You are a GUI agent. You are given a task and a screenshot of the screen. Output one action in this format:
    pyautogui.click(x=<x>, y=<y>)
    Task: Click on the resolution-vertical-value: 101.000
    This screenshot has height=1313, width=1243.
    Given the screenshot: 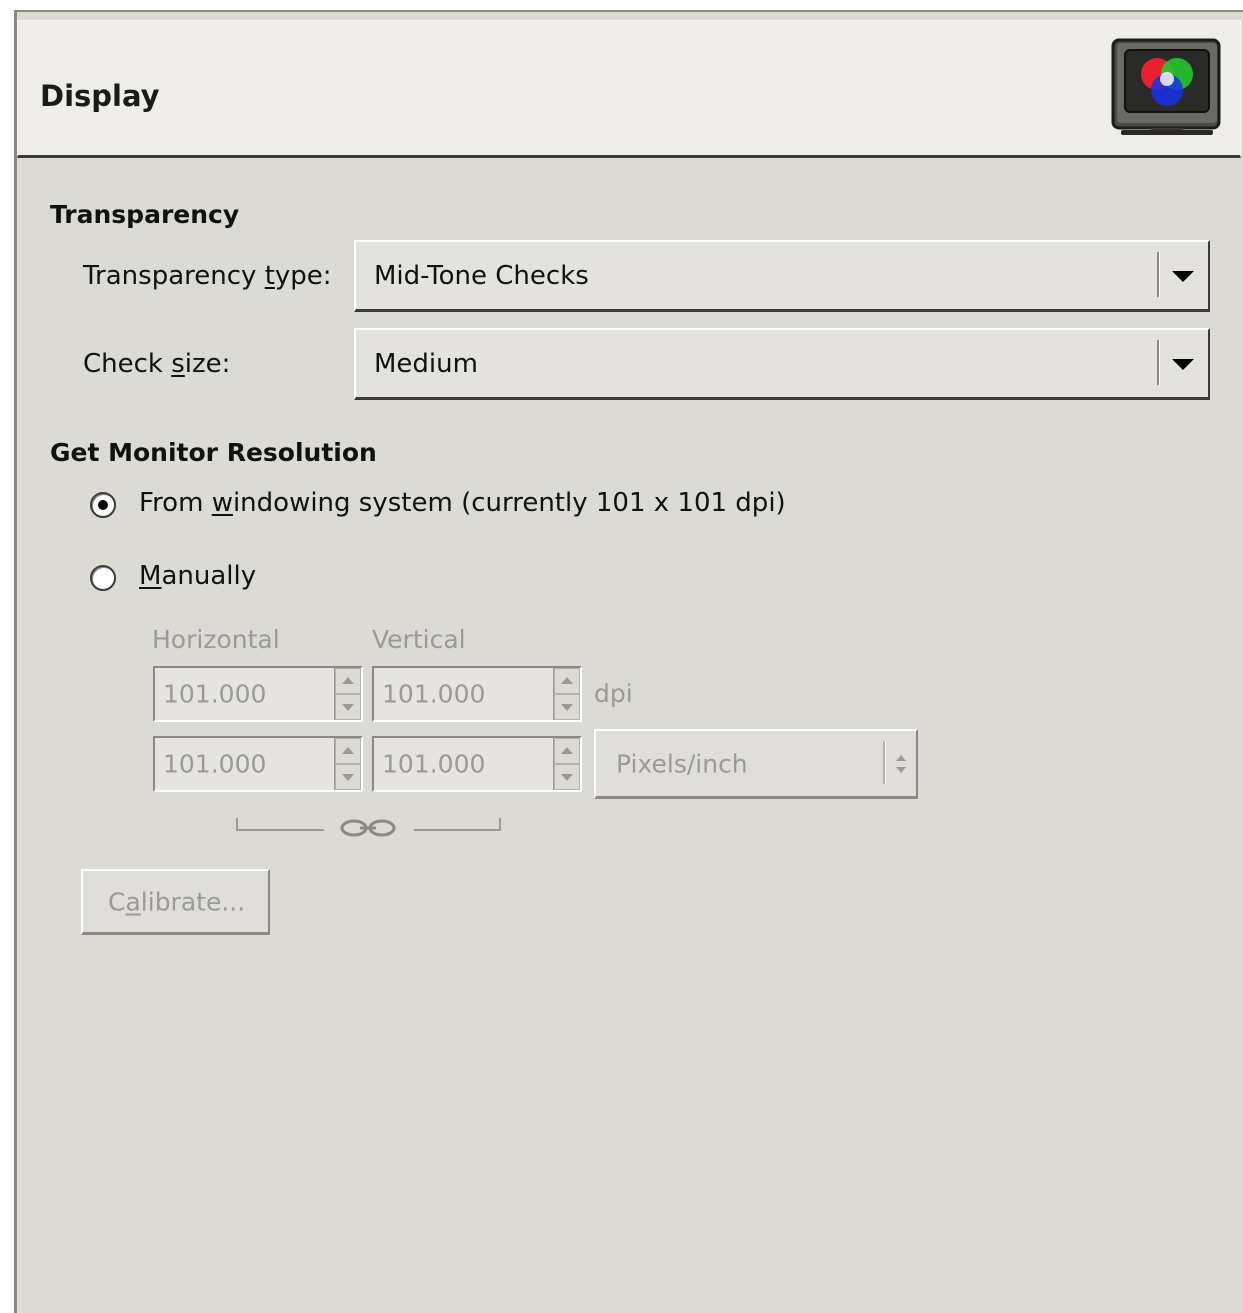 What is the action you would take?
    pyautogui.click(x=434, y=764)
    